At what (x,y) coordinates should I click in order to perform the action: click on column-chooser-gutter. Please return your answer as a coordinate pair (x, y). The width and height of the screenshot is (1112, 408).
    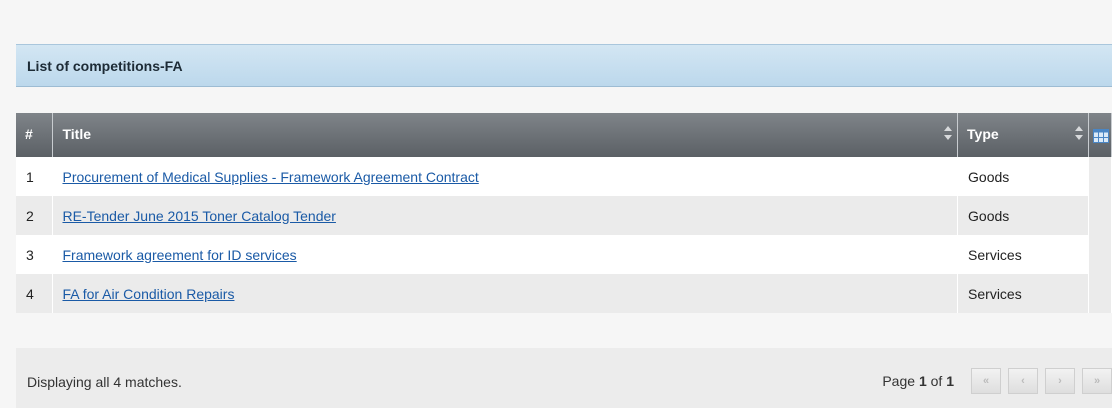
    Looking at the image, I should click on (1100, 235).